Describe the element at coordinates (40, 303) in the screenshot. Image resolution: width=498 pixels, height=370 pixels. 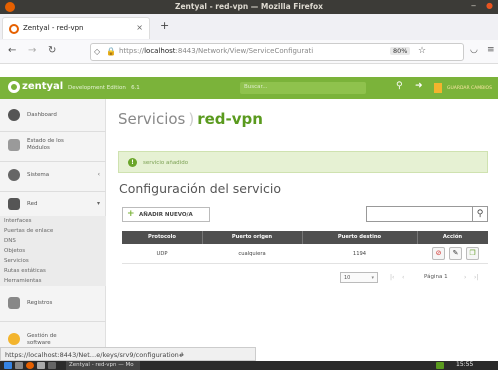
I see `sidebar-item-label: Registros` at that location.